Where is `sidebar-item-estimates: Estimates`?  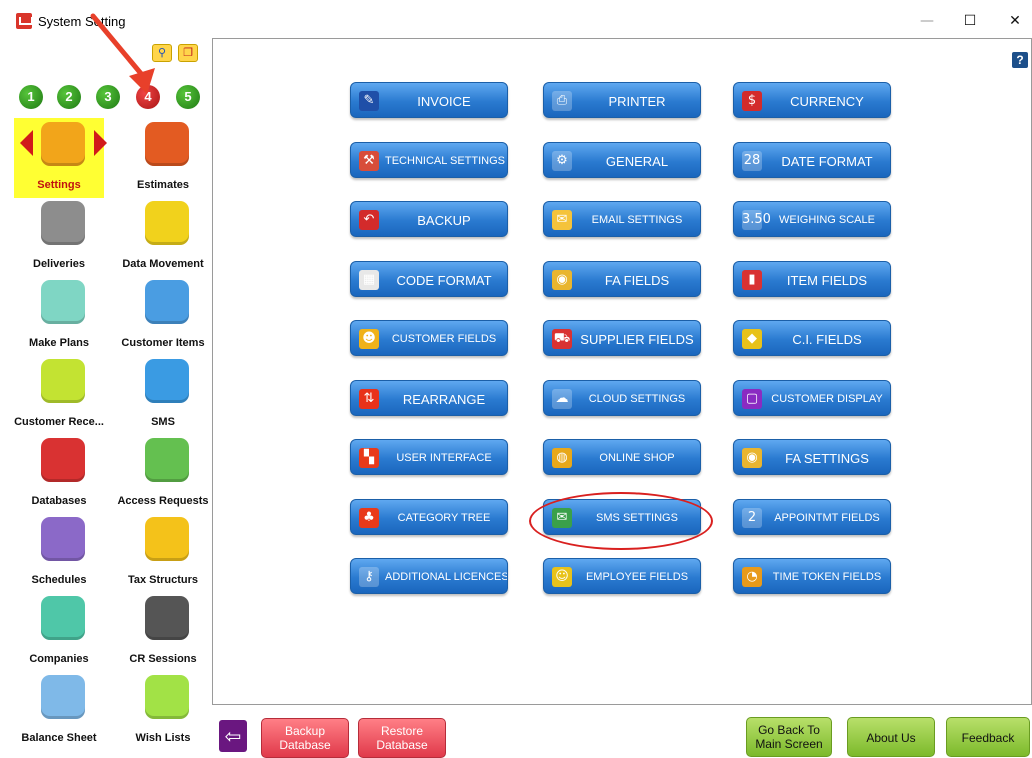
sidebar-item-estimates: Estimates is located at coordinates (163, 158).